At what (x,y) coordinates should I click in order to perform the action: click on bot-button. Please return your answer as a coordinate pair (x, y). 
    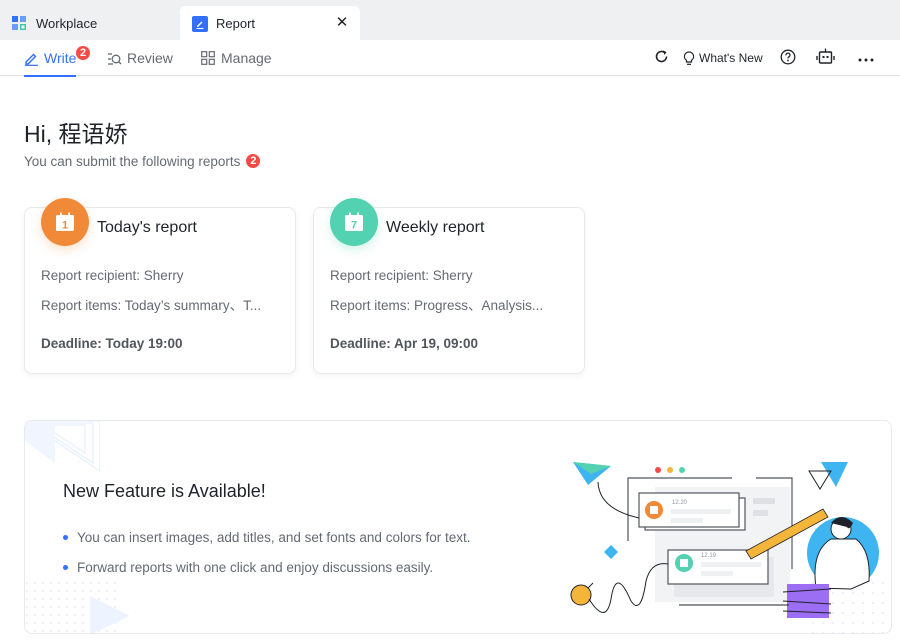
    Looking at the image, I should click on (825, 58).